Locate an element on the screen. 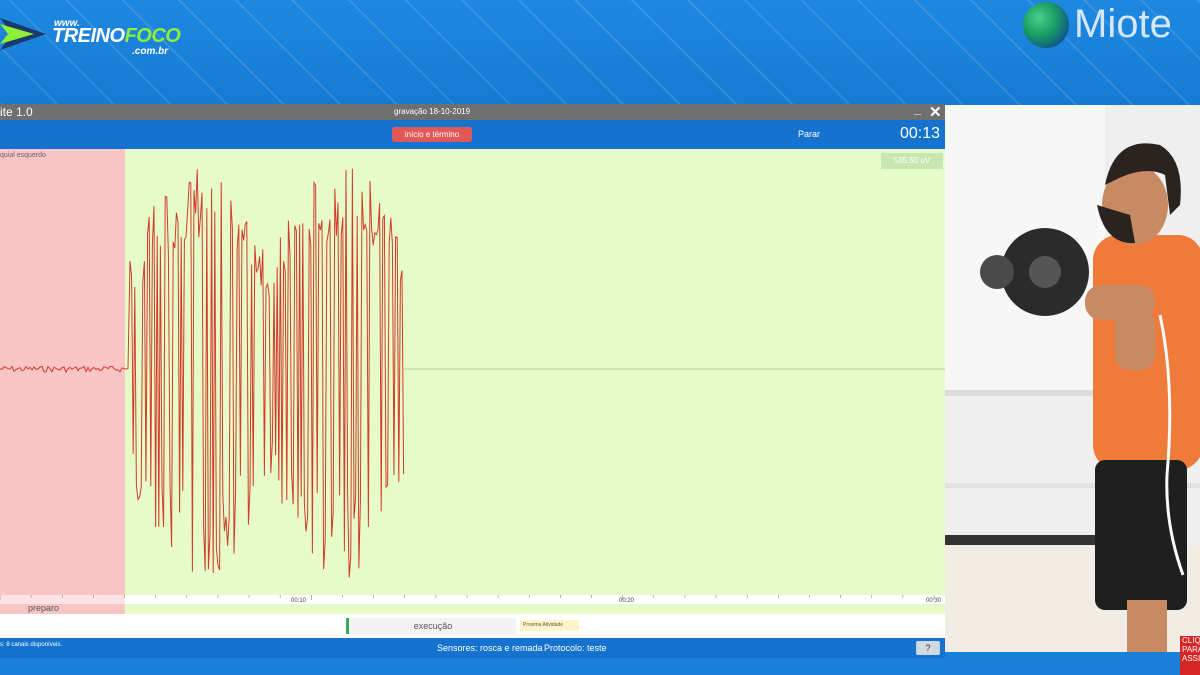  prep-phase-label: preparo is located at coordinates (44, 608).